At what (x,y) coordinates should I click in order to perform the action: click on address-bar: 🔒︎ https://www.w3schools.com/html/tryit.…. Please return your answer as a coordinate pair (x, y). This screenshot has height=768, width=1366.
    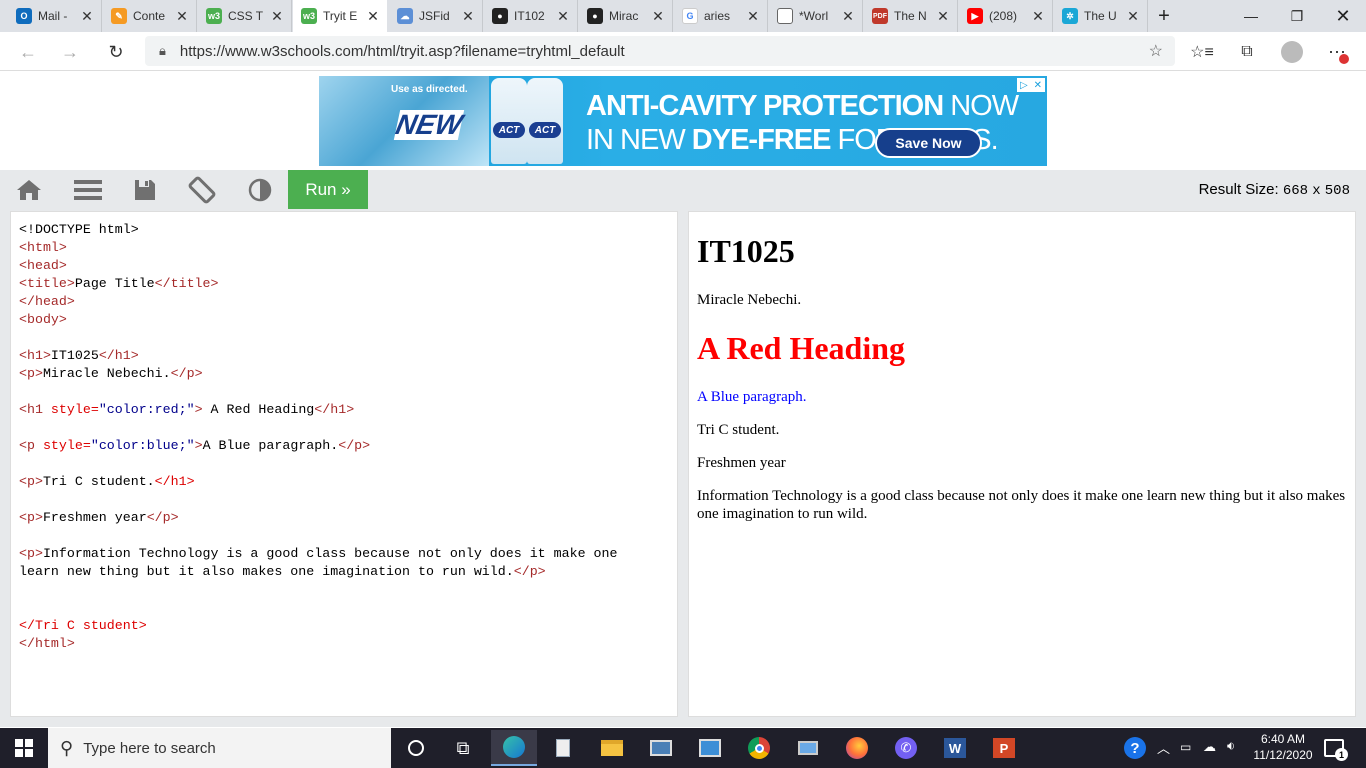
    Looking at the image, I should click on (660, 51).